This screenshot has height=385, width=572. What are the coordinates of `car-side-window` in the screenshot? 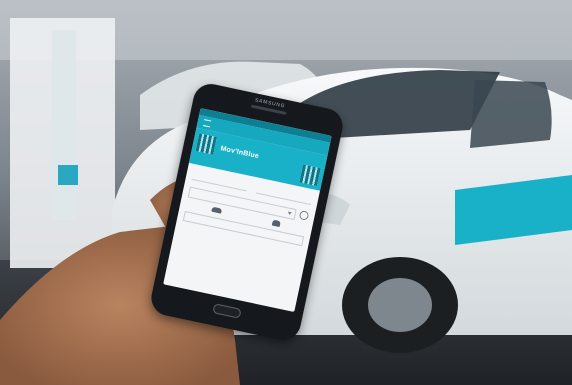 It's located at (511, 114).